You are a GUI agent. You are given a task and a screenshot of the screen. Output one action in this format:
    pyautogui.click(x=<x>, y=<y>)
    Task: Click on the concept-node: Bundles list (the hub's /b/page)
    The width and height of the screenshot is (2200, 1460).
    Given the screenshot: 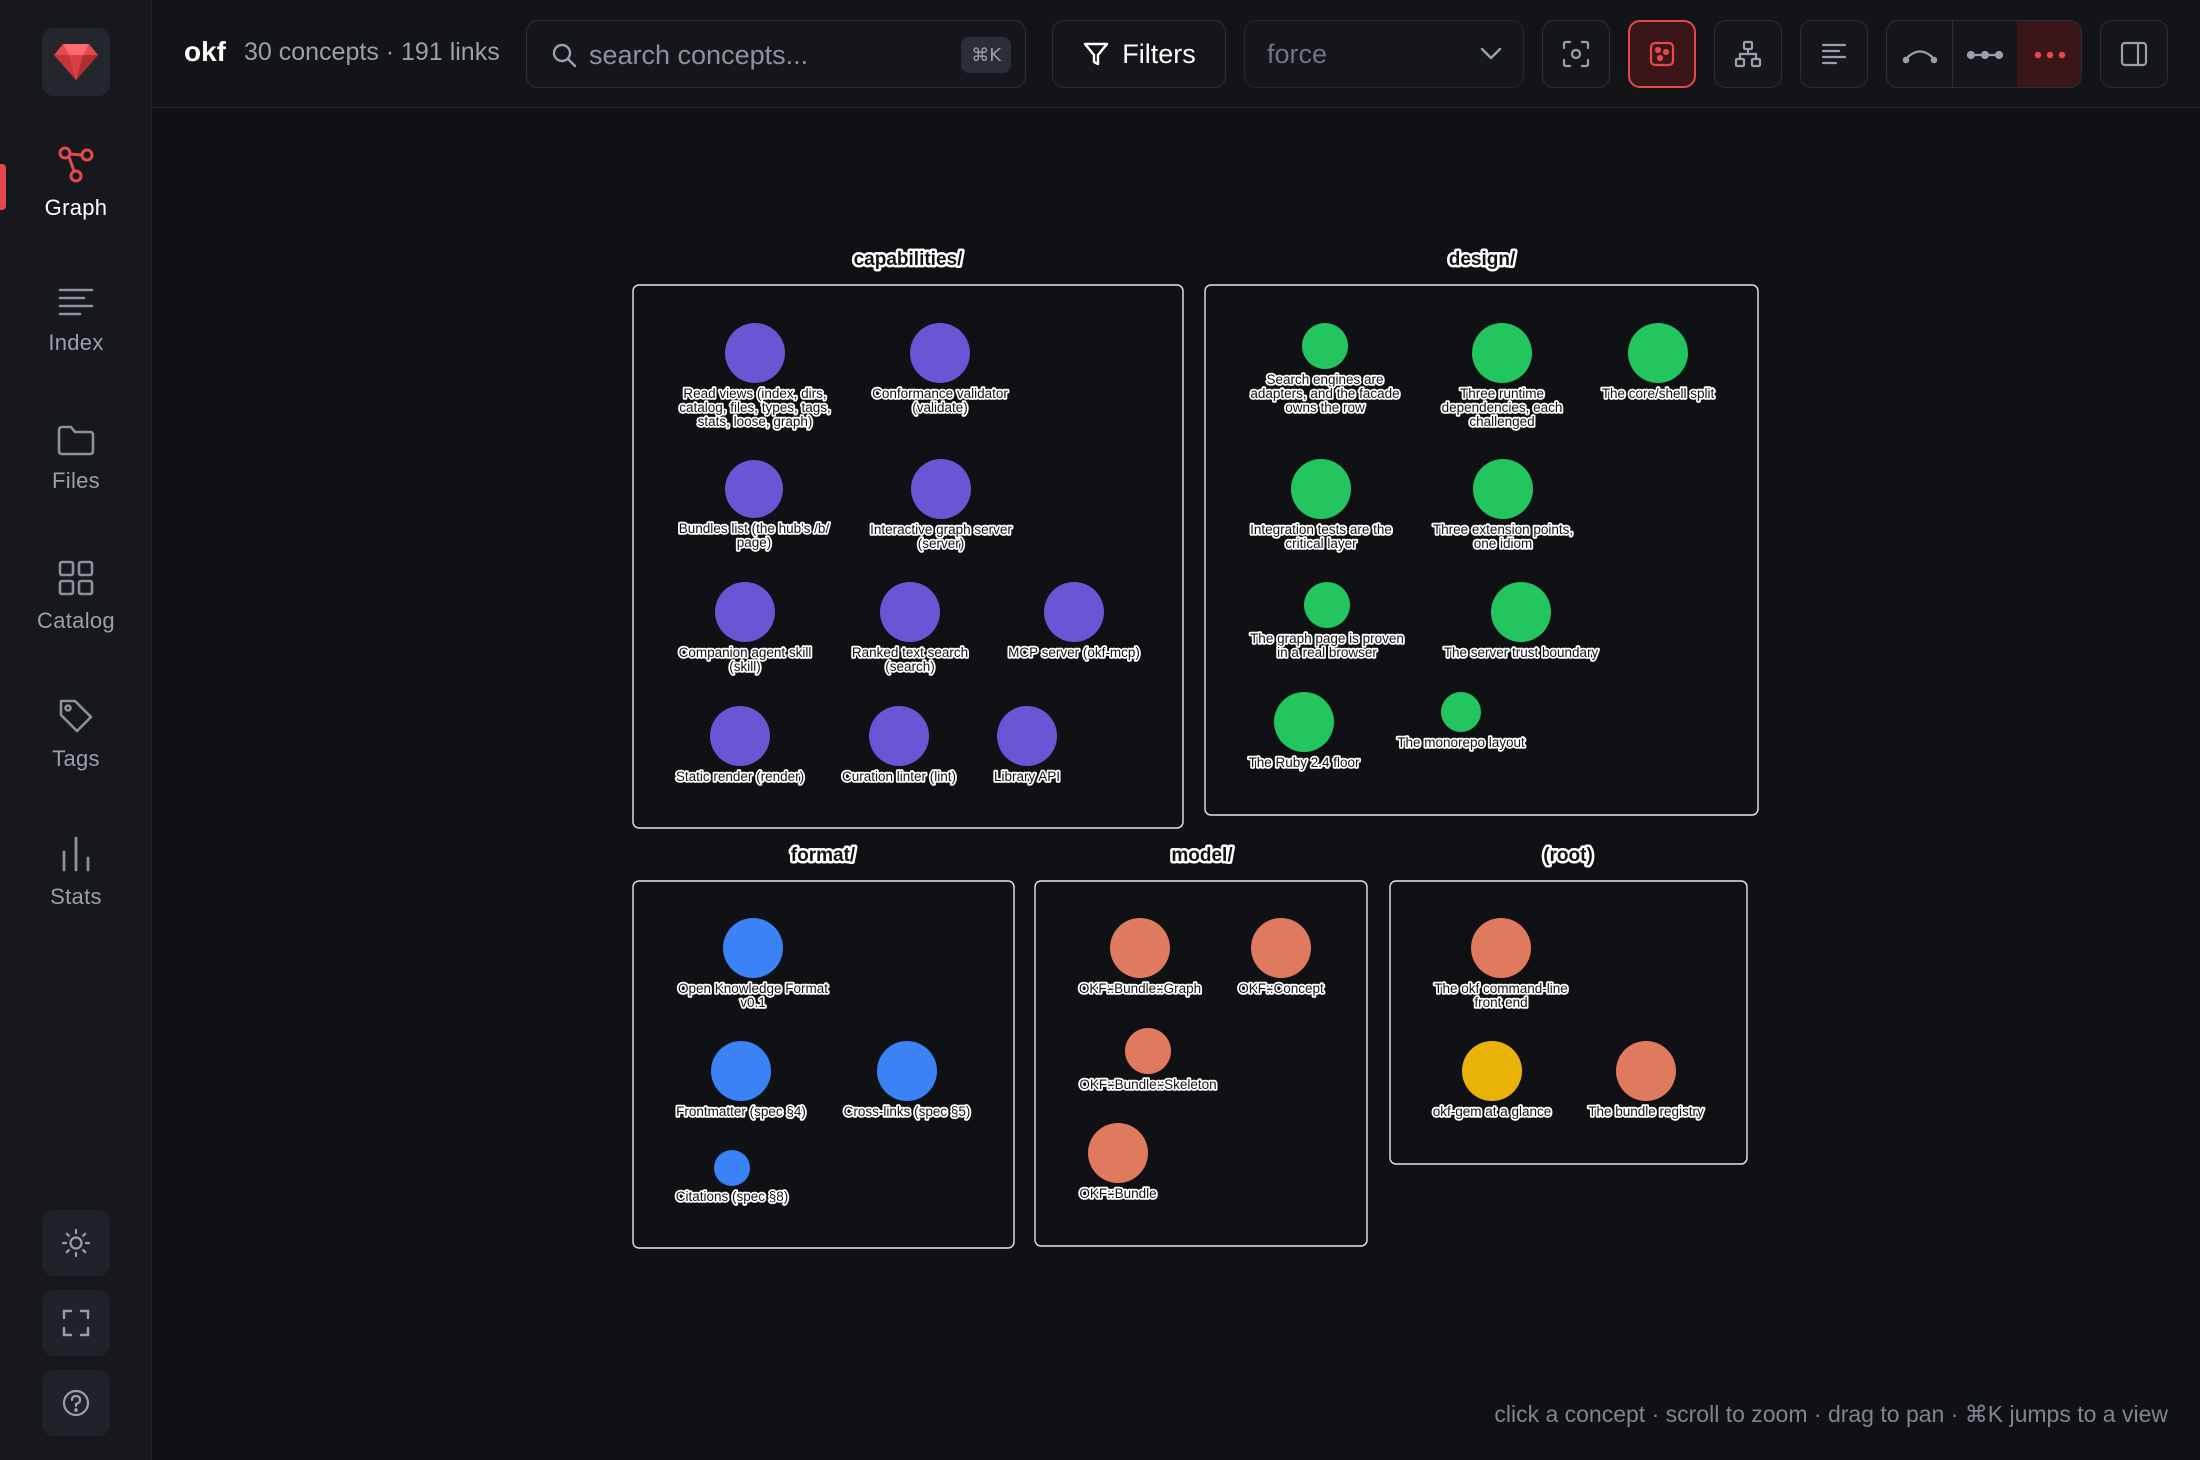 What is the action you would take?
    pyautogui.click(x=754, y=506)
    